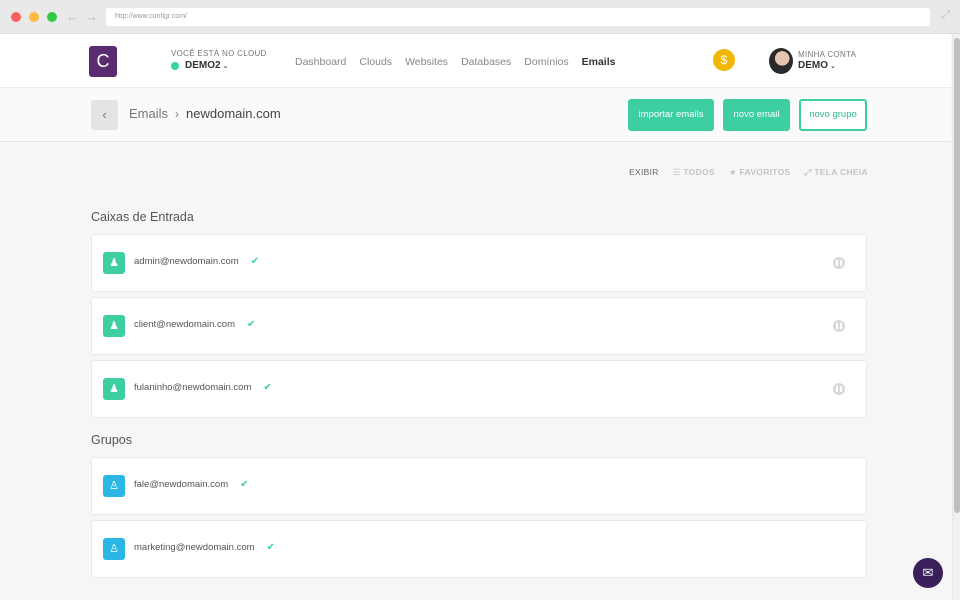 This screenshot has height=600, width=960. I want to click on fullscreen-icon: ⤢, so click(808, 172).